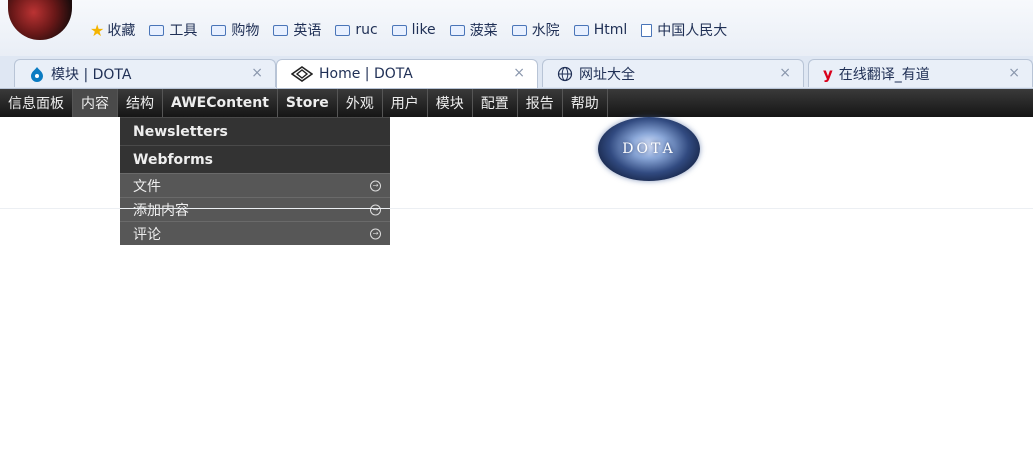  I want to click on bookmark-folder-ruc: ruc, so click(356, 30).